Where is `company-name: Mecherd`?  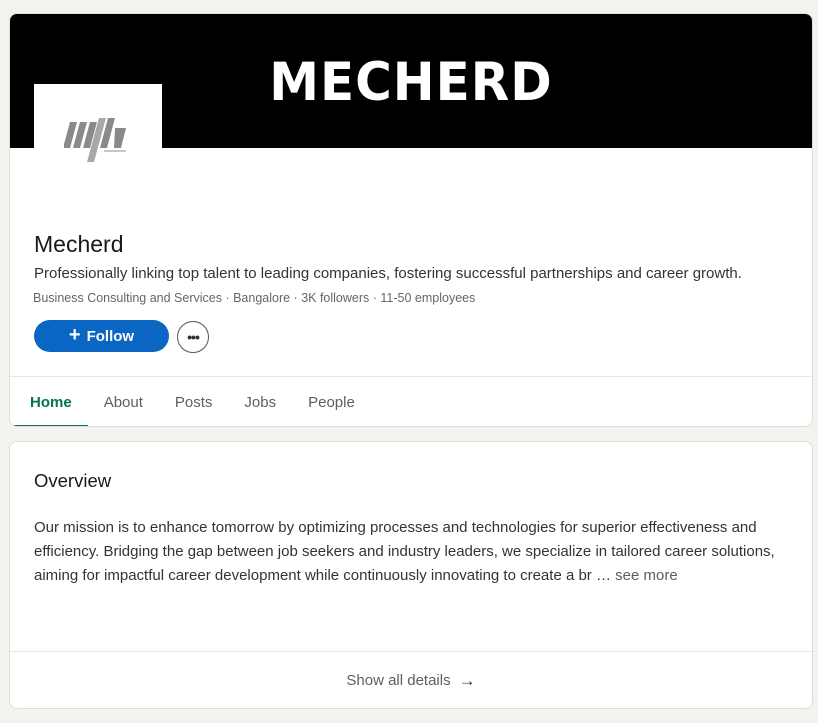 company-name: Mecherd is located at coordinates (79, 244).